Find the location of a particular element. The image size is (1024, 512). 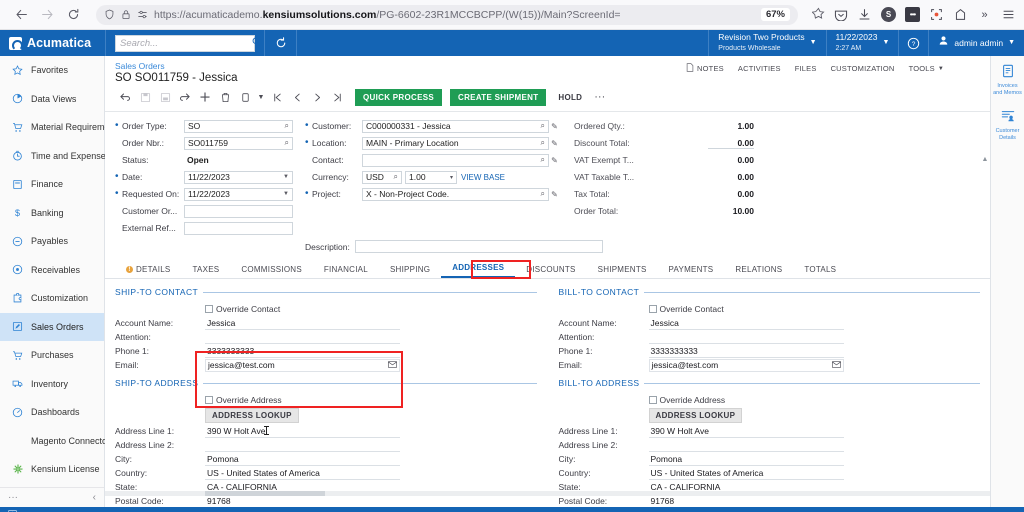

ship-to-city-input: Pomona is located at coordinates (302, 459).